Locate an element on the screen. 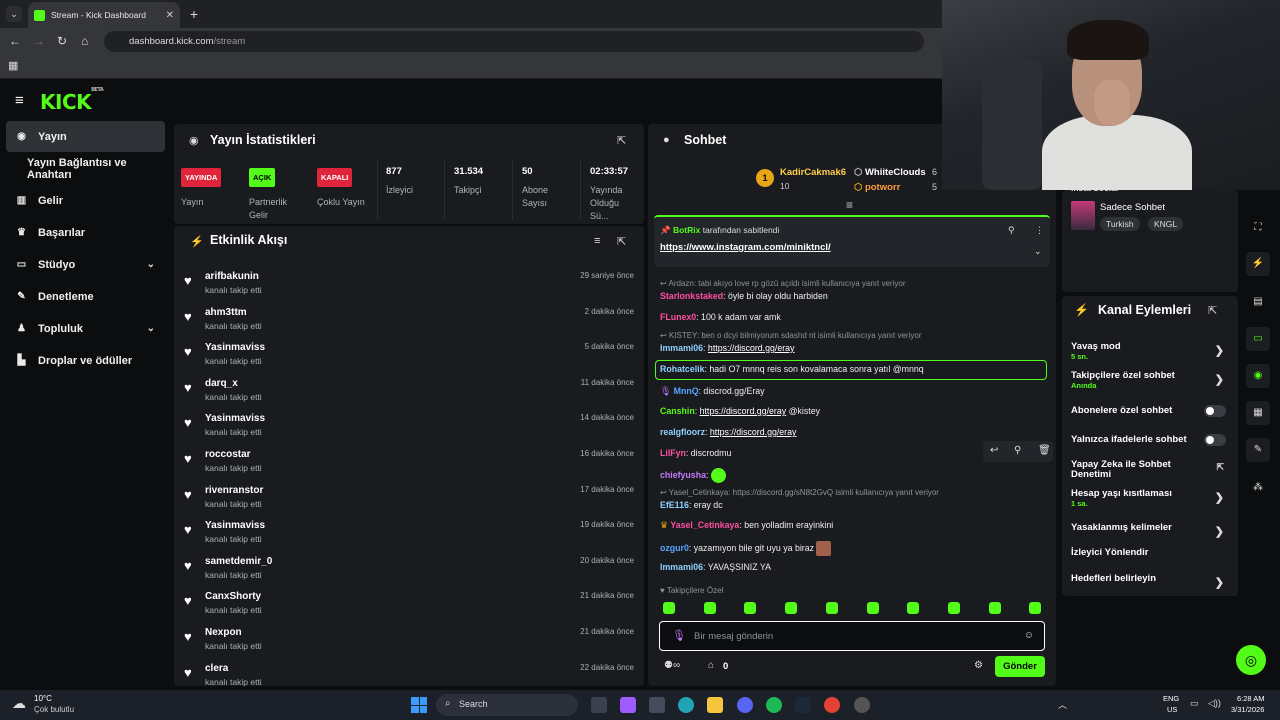 Image resolution: width=1280 pixels, height=720 pixels. toggle-switch is located at coordinates (1215, 440).